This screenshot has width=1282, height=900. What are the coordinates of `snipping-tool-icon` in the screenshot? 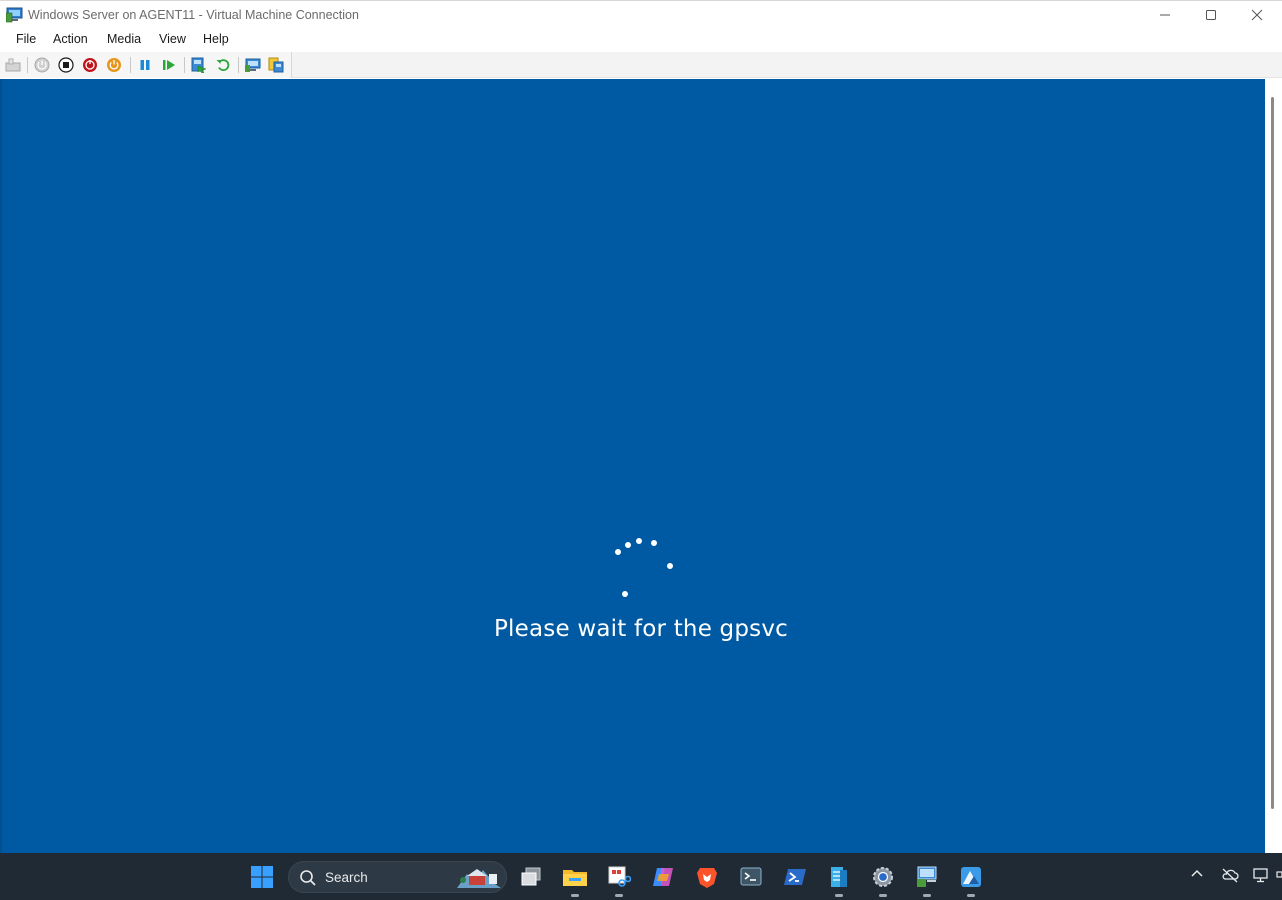 It's located at (619, 876).